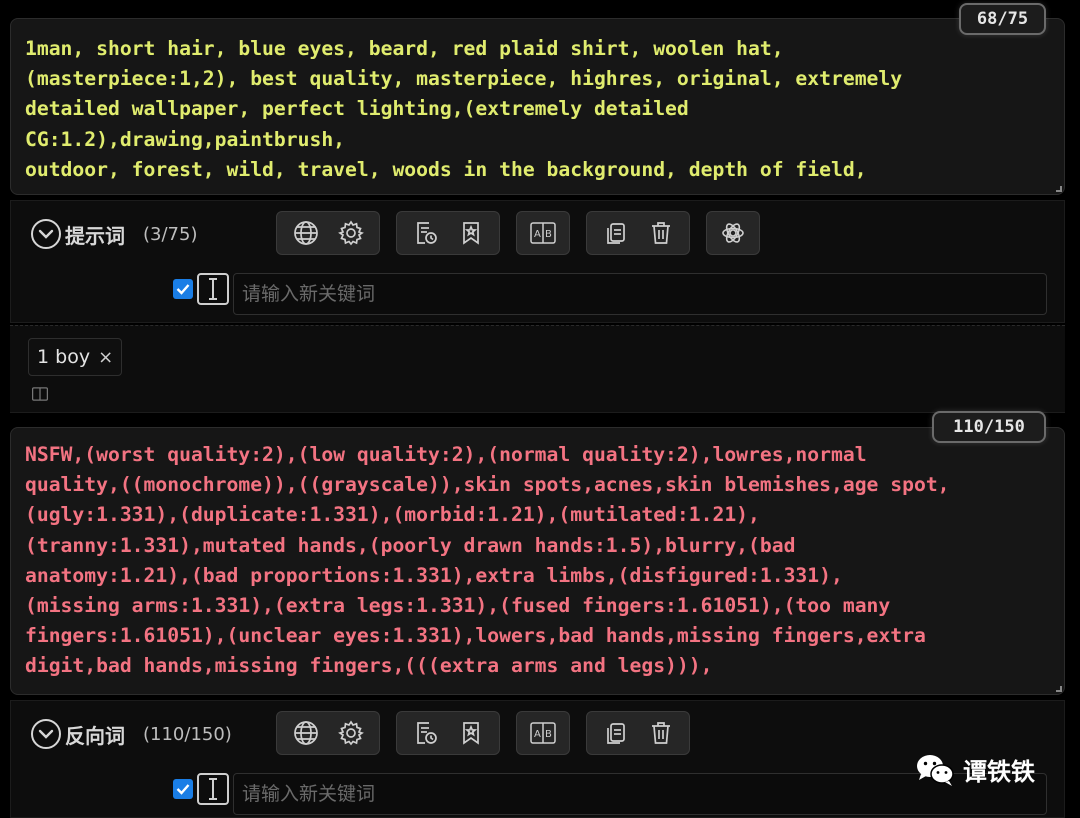 This screenshot has height=818, width=1080. I want to click on positive-token-counter: 68/75, so click(1002, 19).